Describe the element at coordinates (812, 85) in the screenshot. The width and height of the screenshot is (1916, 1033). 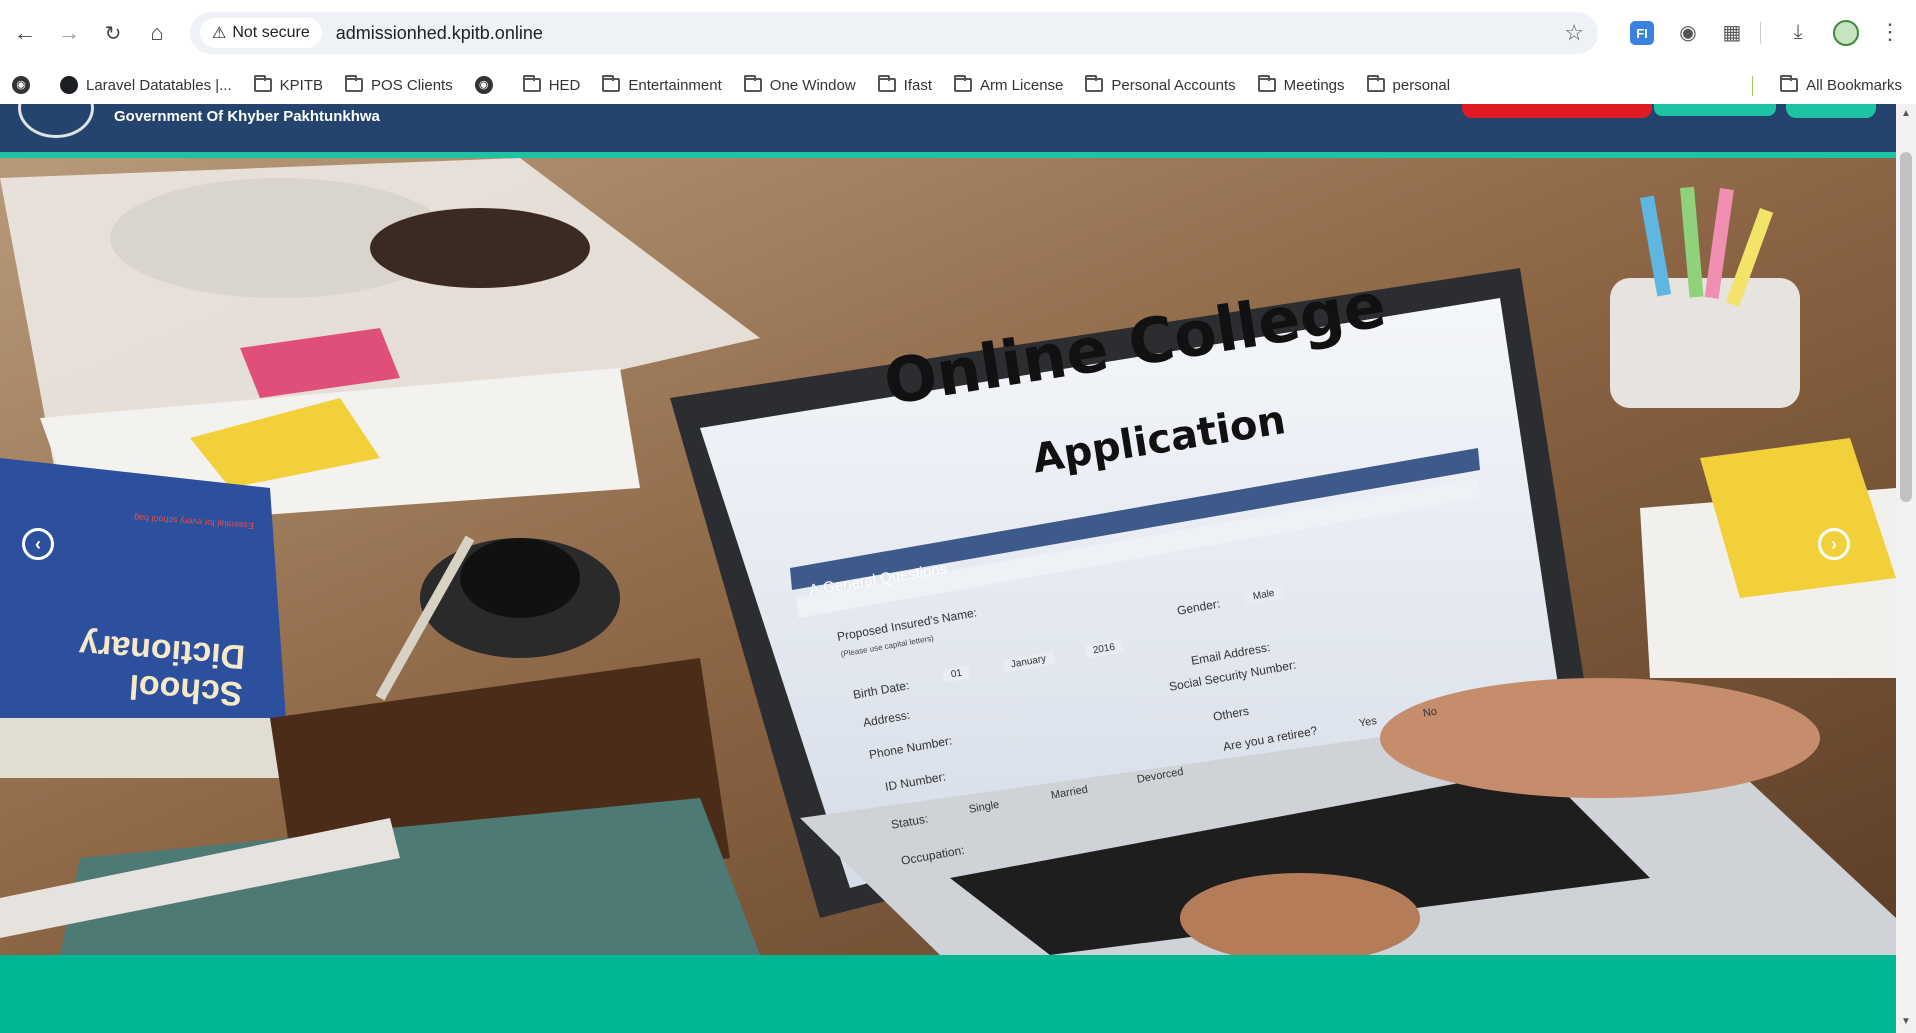
I see `bookmark-label: One Window` at that location.